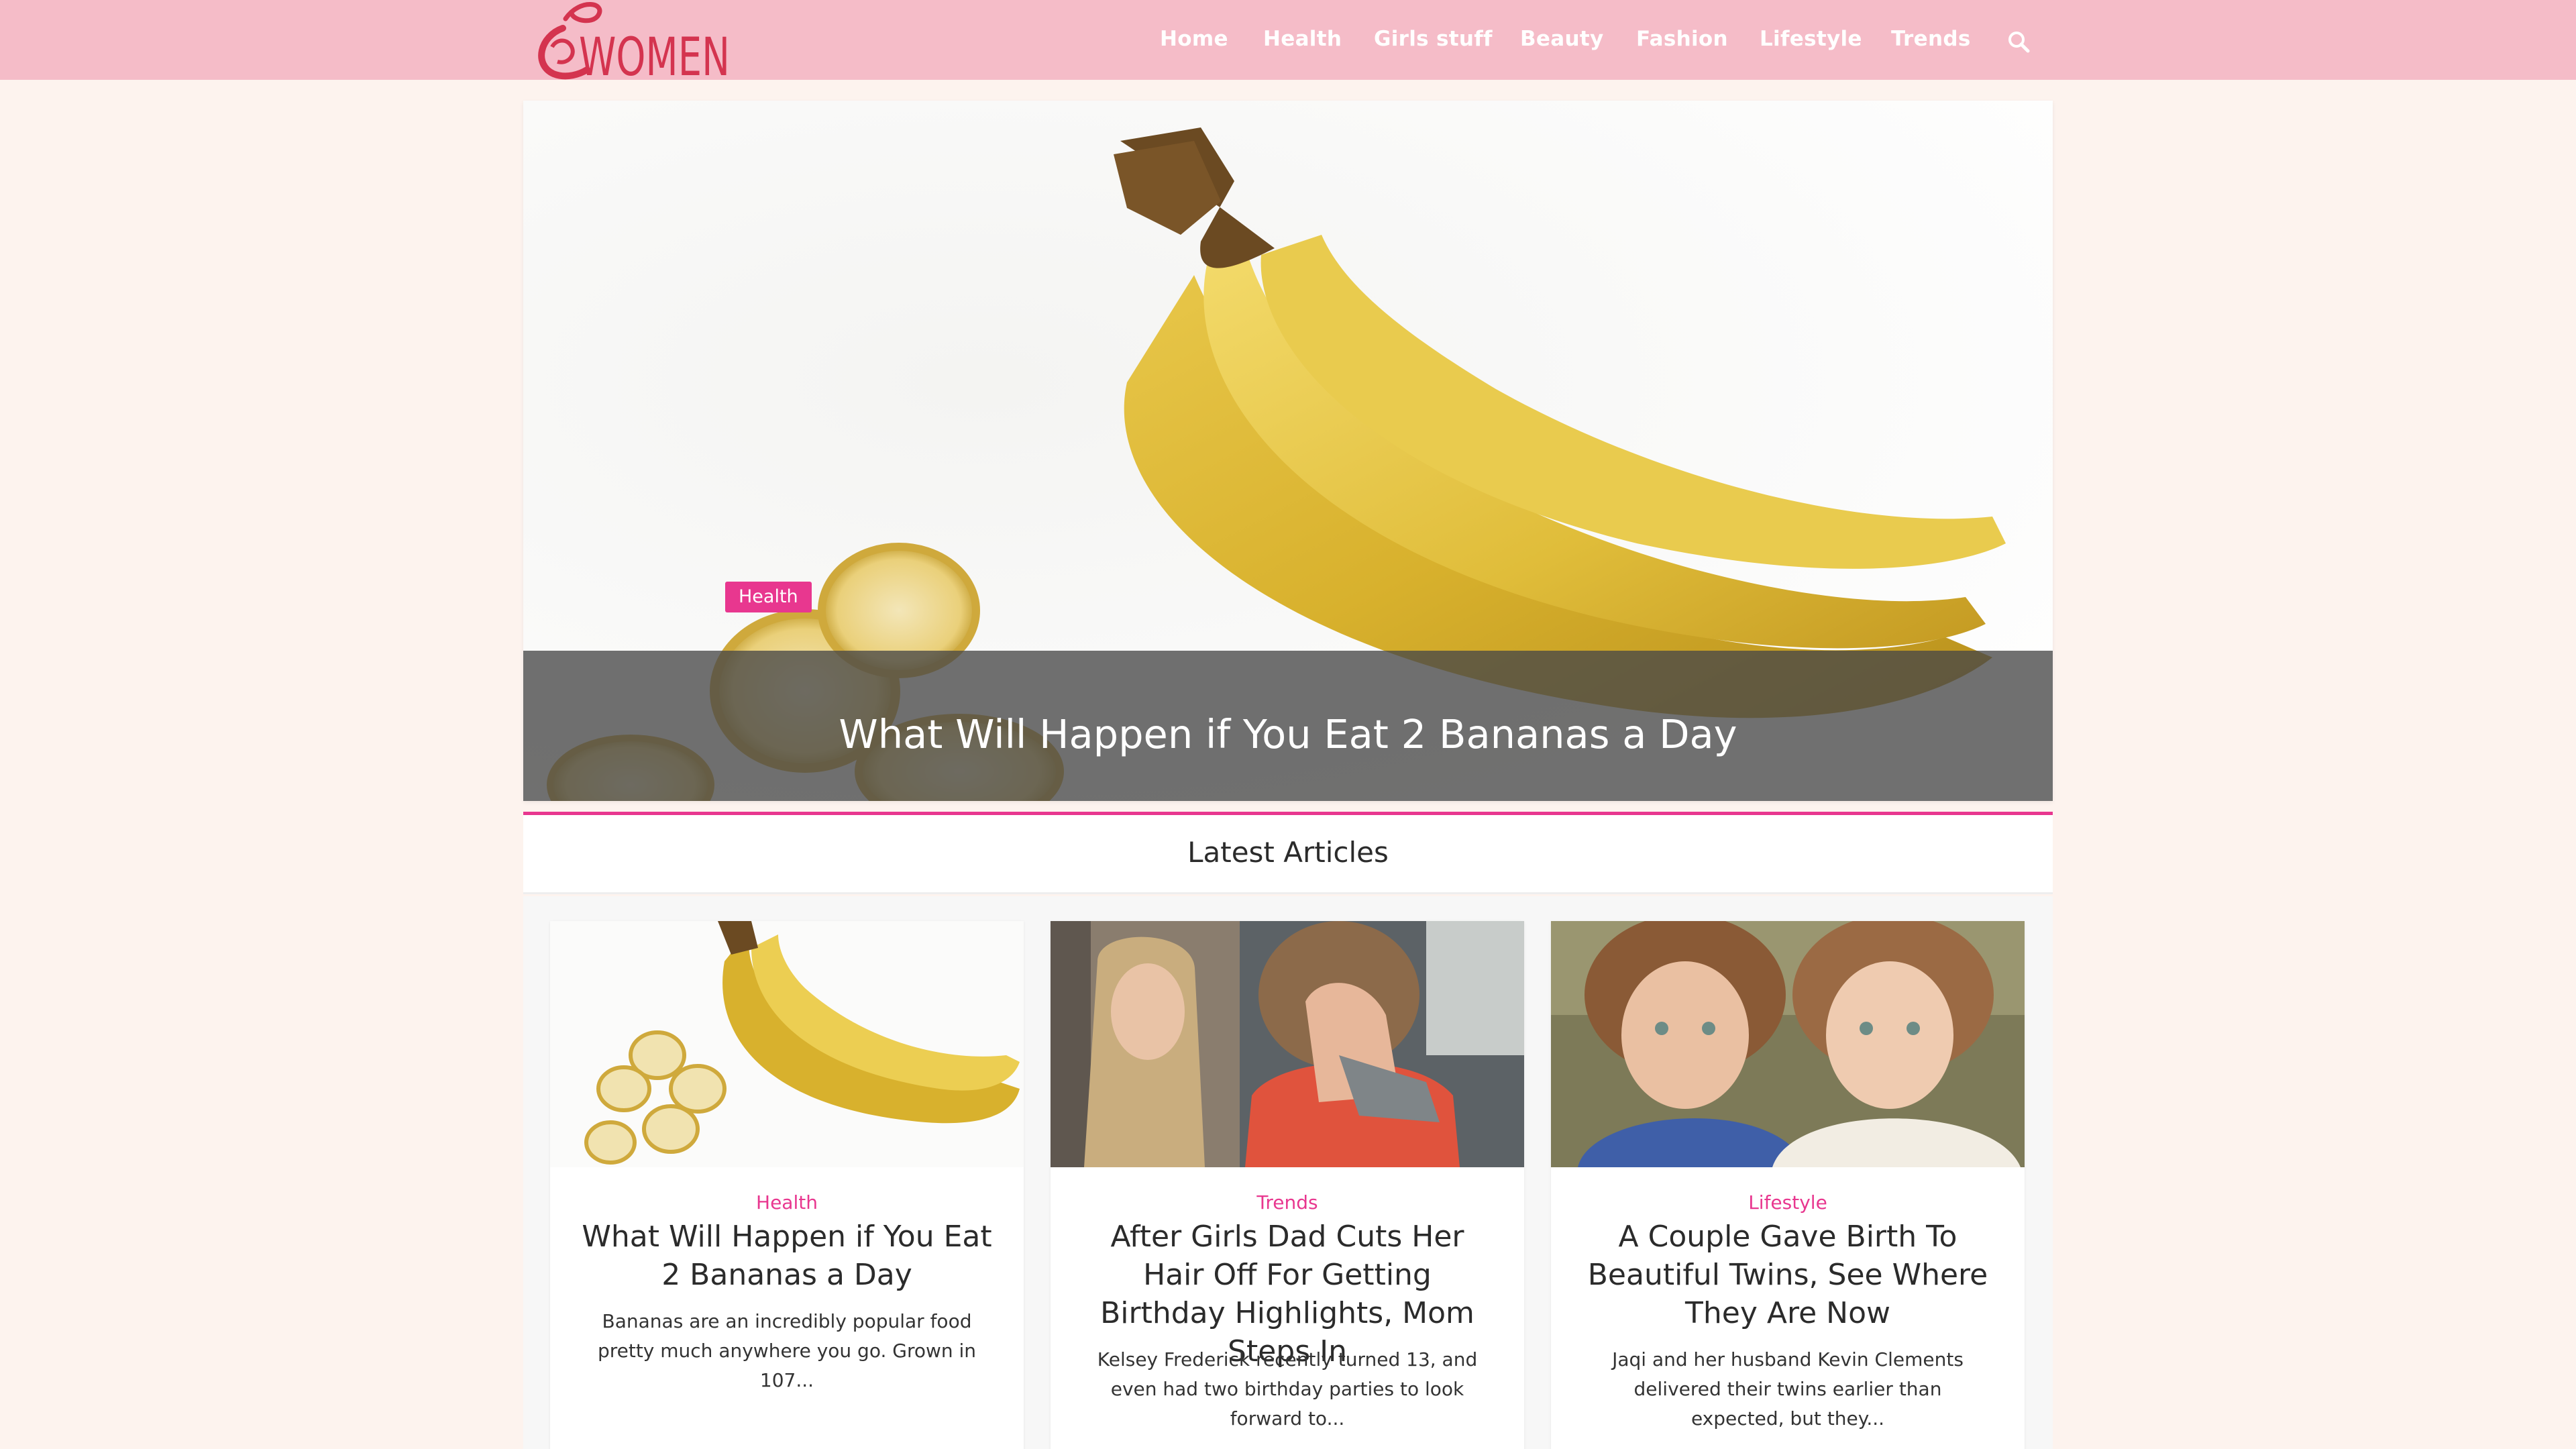  What do you see at coordinates (768, 597) in the screenshot?
I see `featured-category-badge: Health` at bounding box center [768, 597].